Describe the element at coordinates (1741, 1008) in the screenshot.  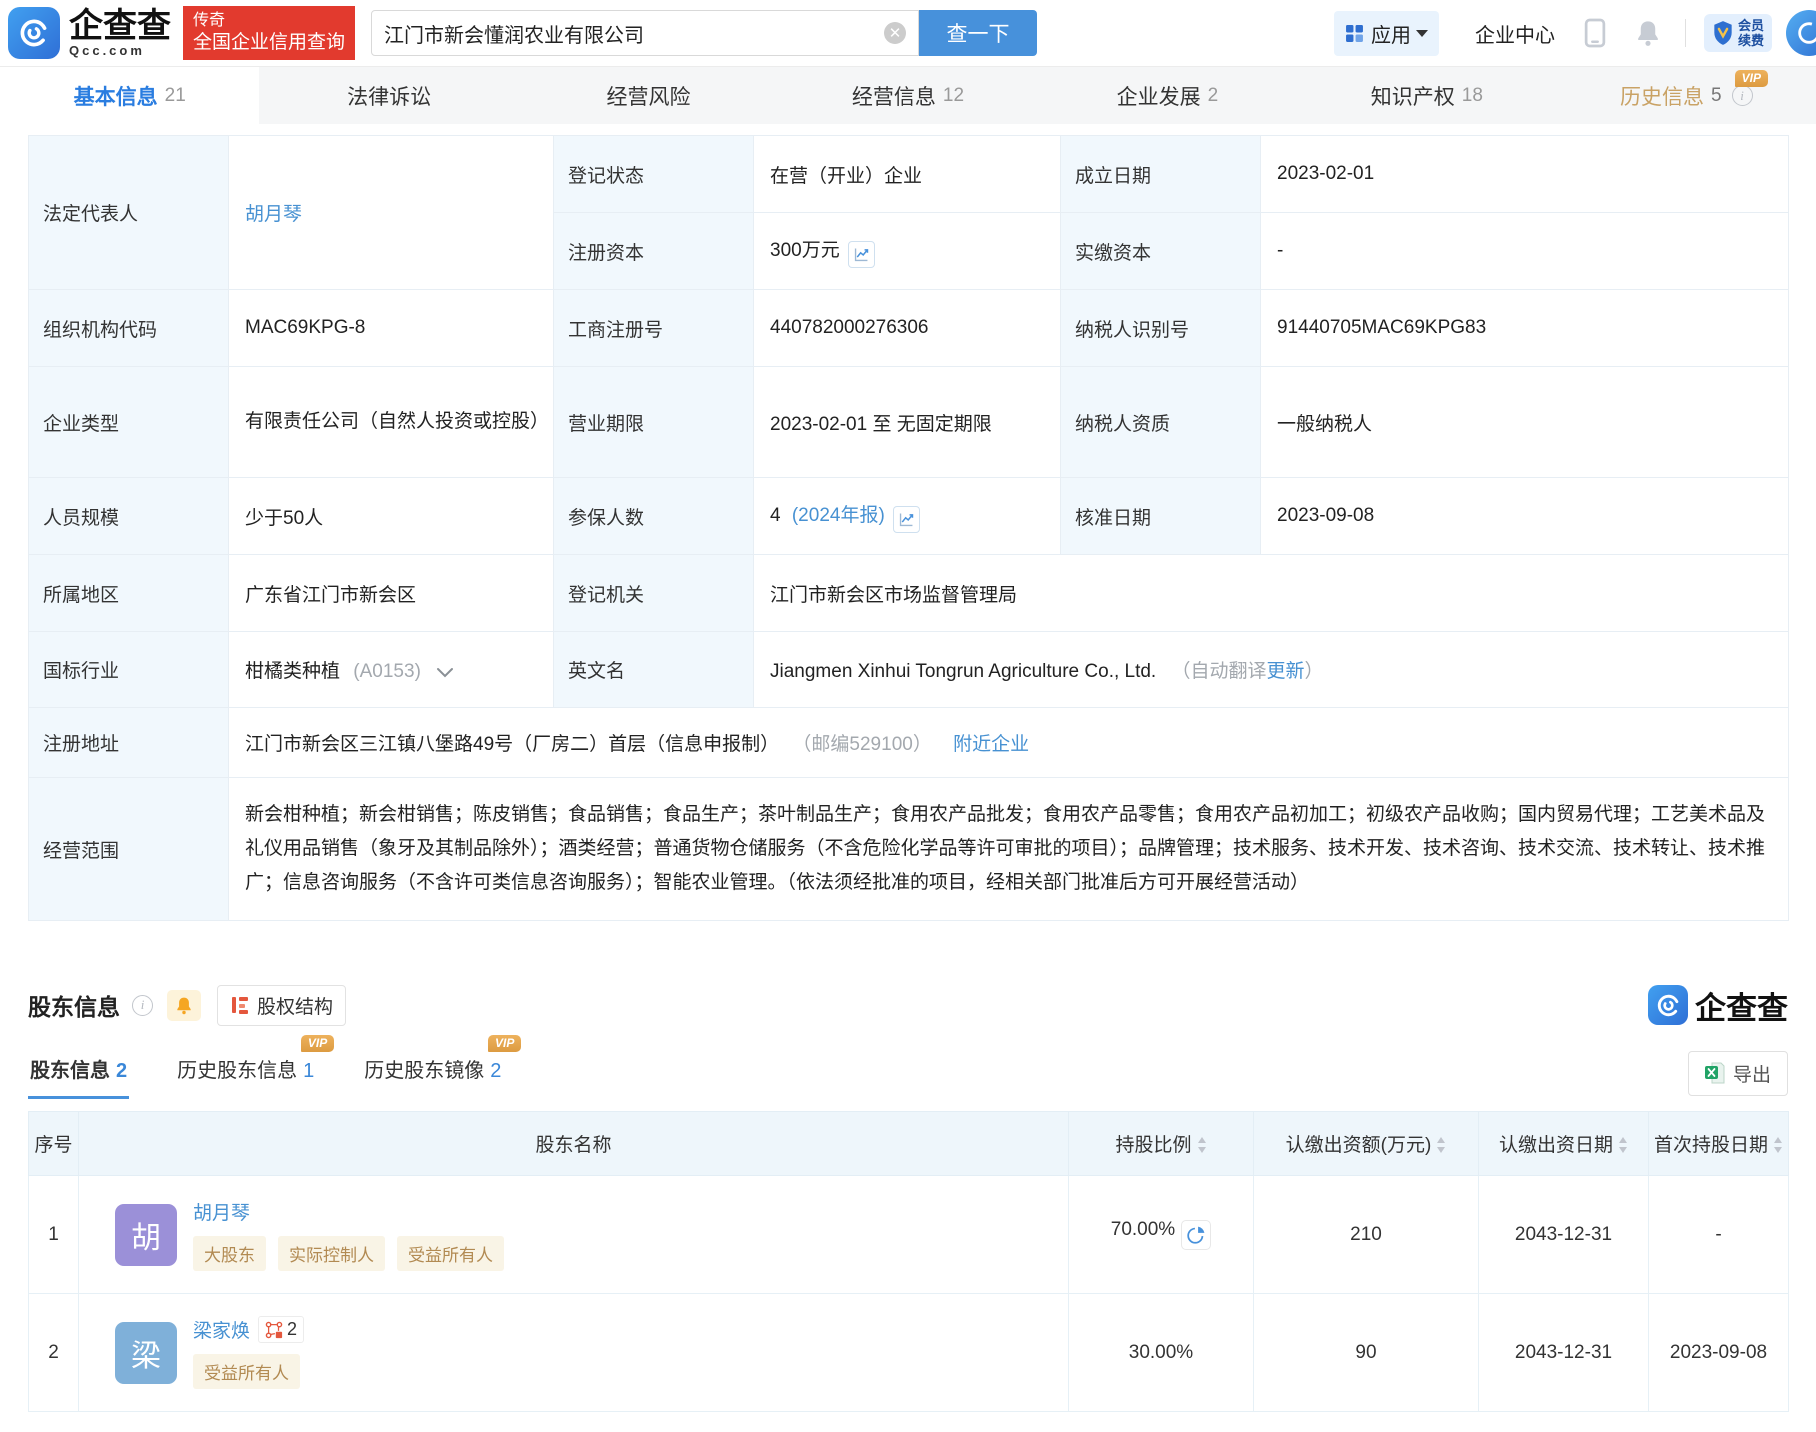
I see `brand-name: 企查查` at that location.